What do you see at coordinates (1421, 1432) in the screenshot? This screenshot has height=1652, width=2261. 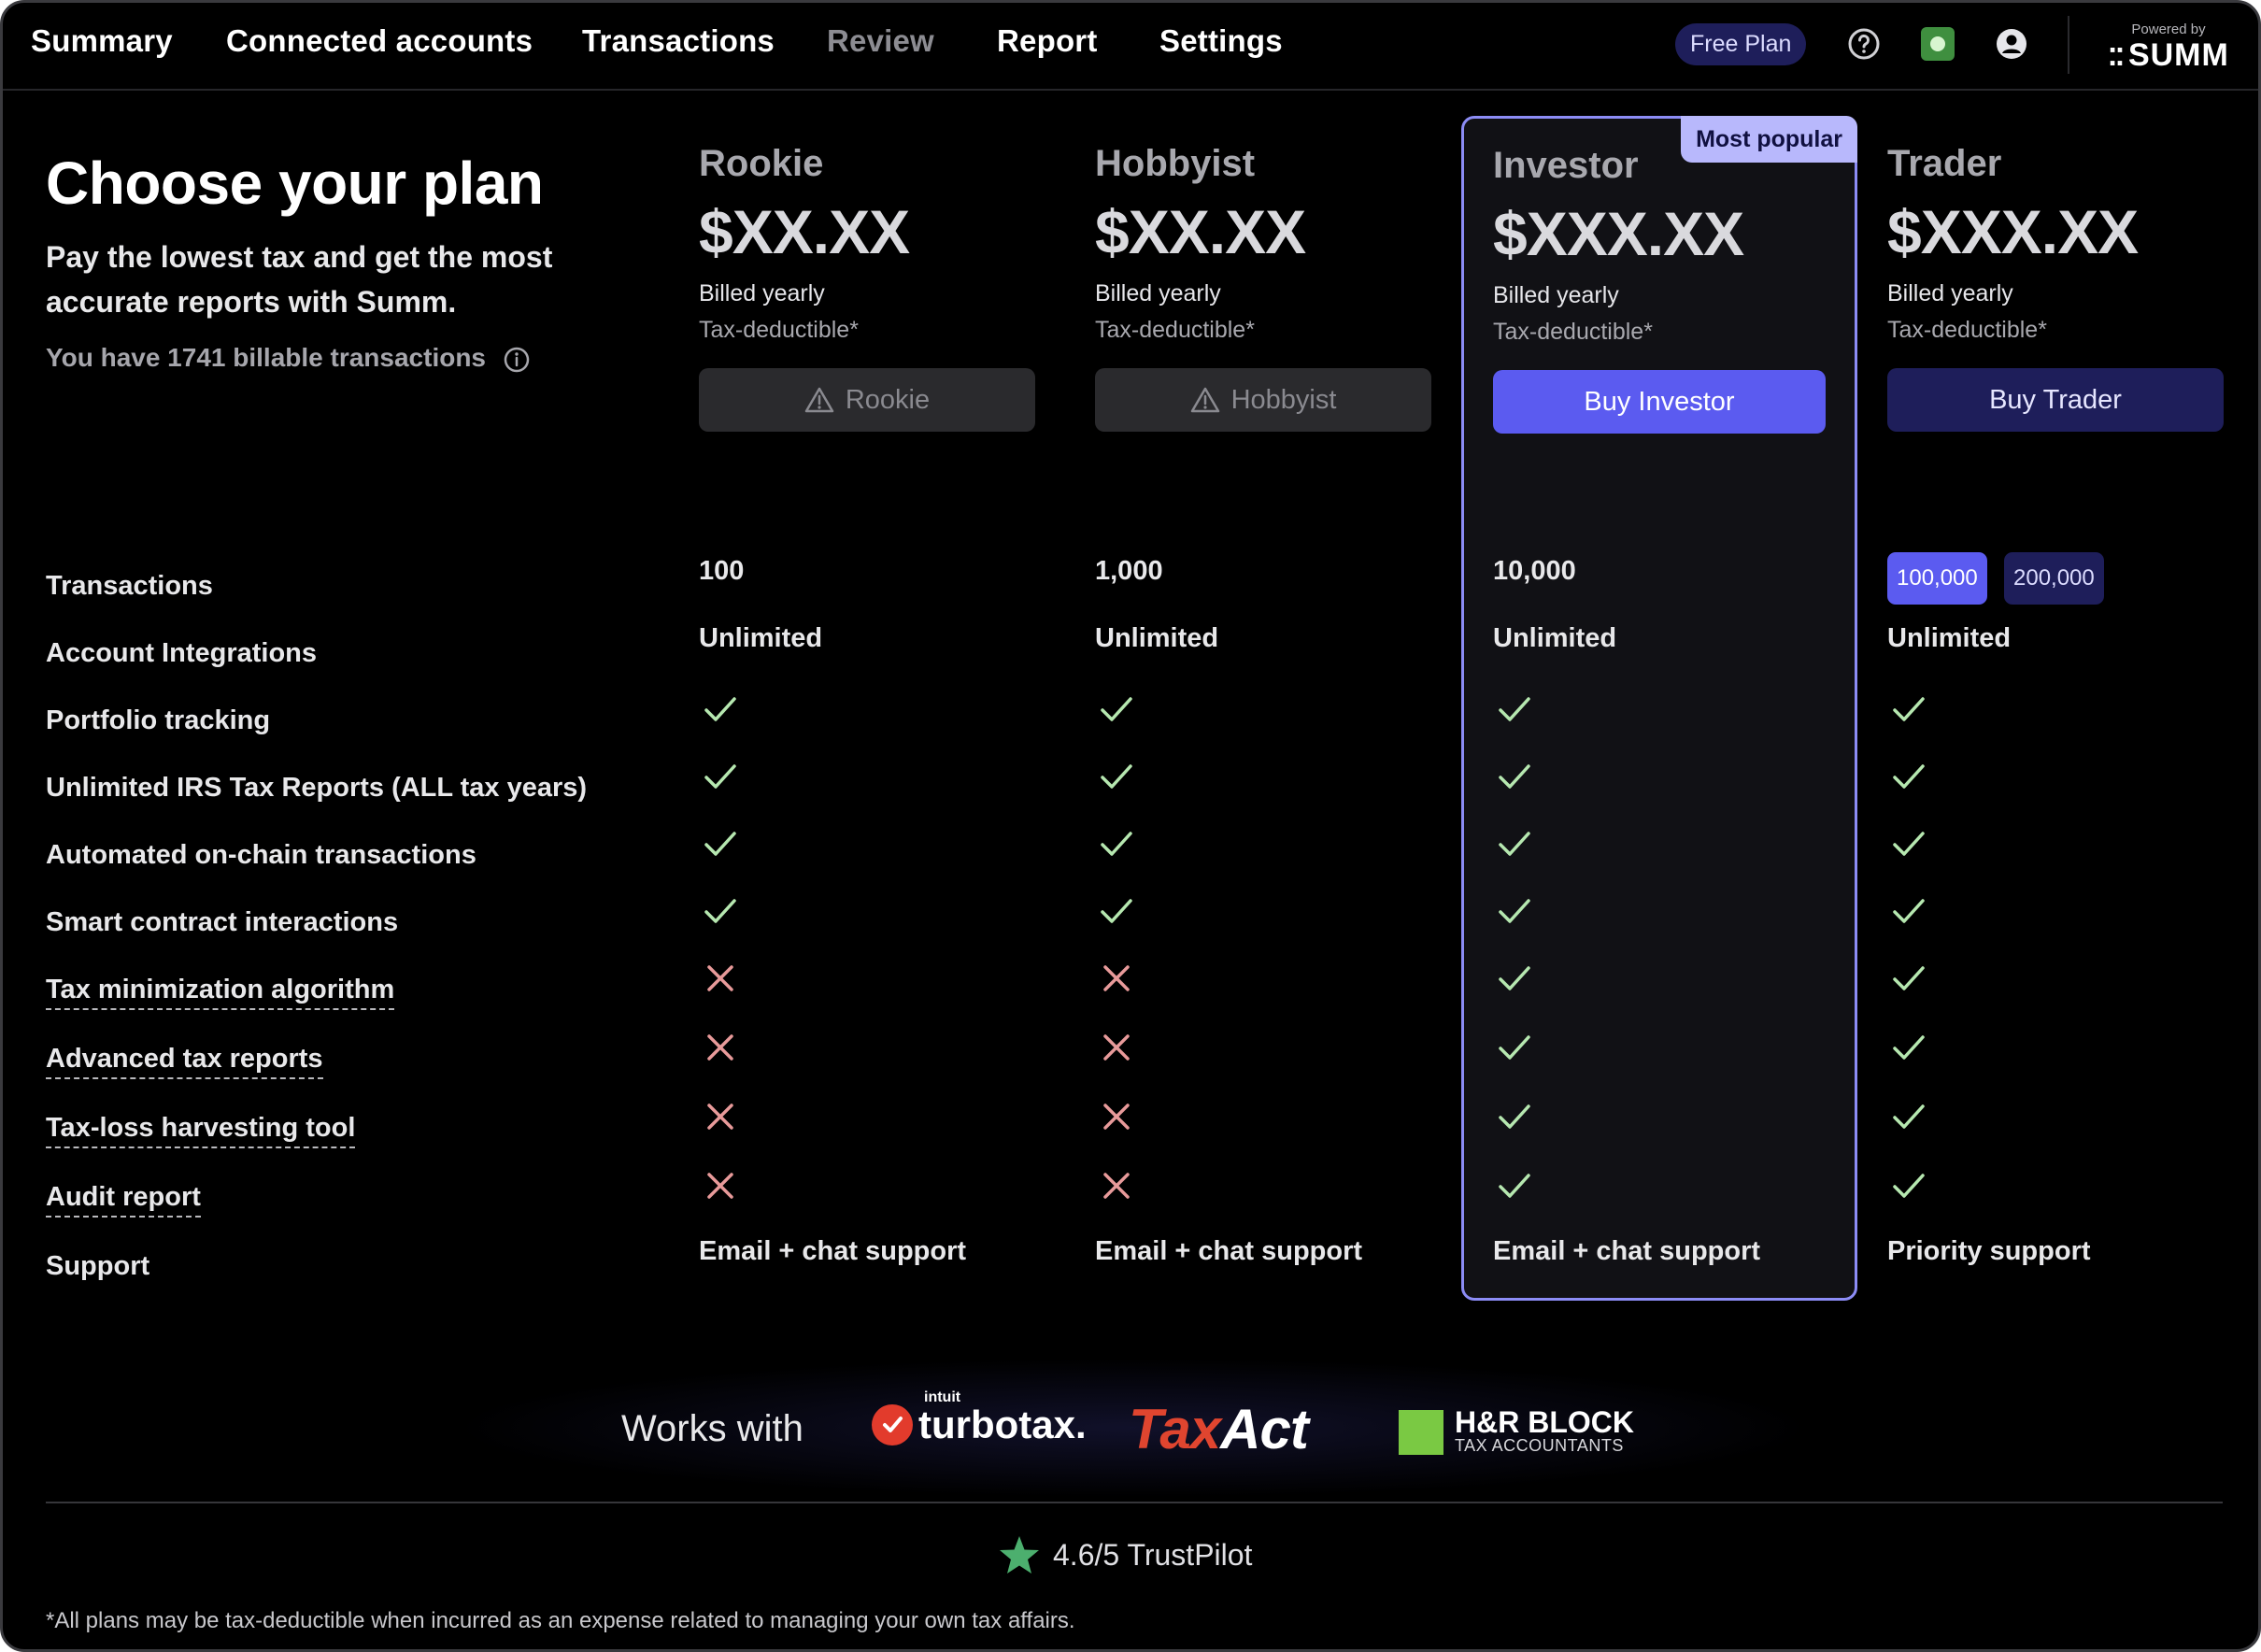 I see `hrblock-square-icon` at bounding box center [1421, 1432].